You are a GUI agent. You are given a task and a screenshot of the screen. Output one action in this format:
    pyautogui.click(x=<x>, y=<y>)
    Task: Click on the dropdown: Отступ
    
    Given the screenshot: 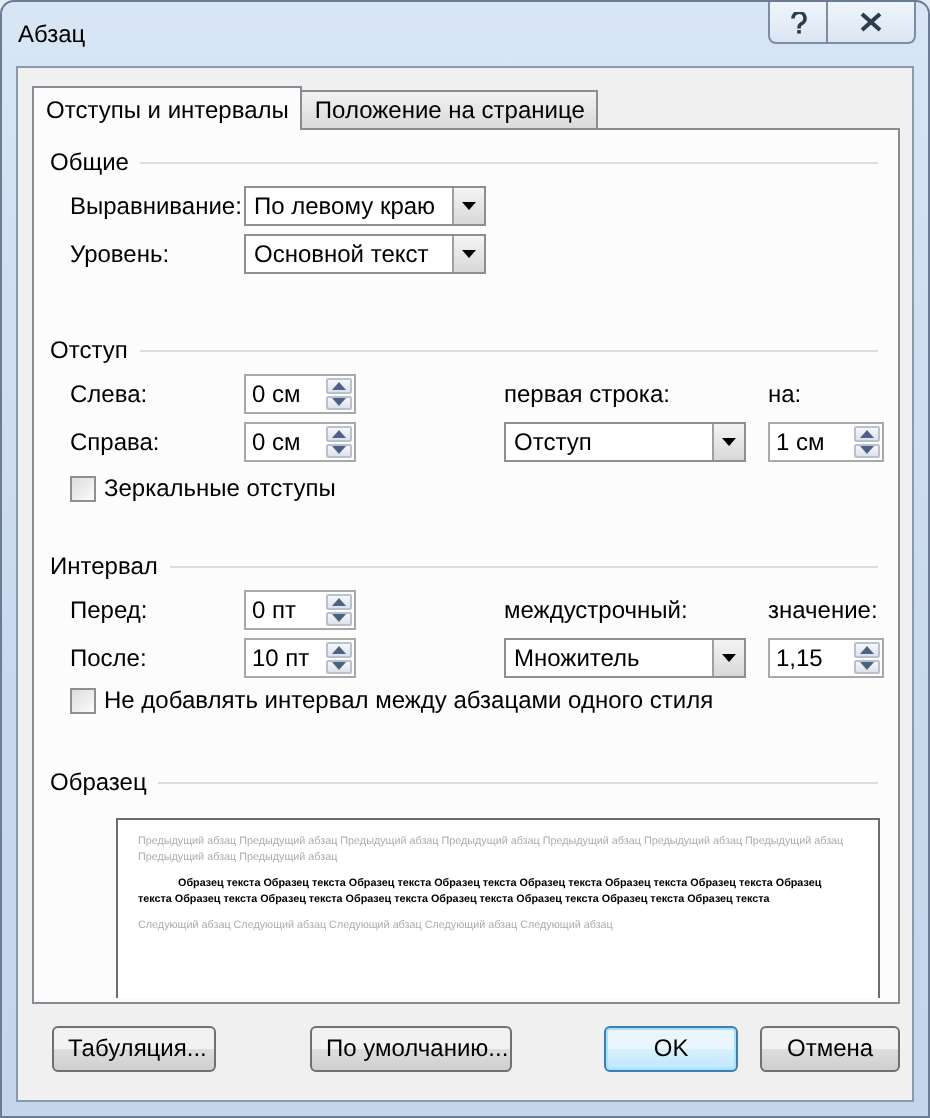 What is the action you would take?
    pyautogui.click(x=625, y=442)
    